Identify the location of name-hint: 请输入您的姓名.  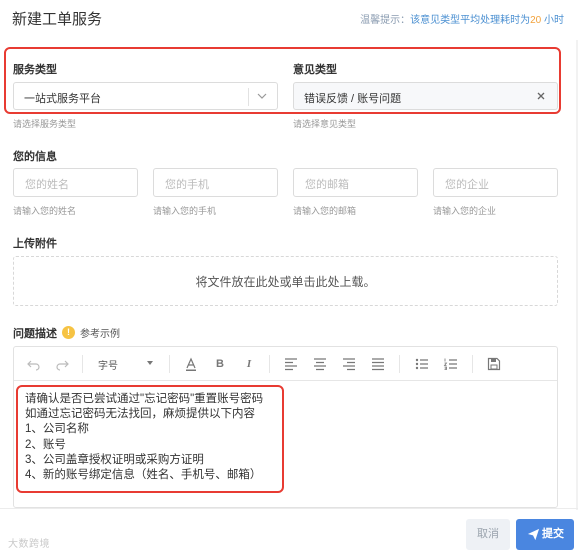
(45, 211).